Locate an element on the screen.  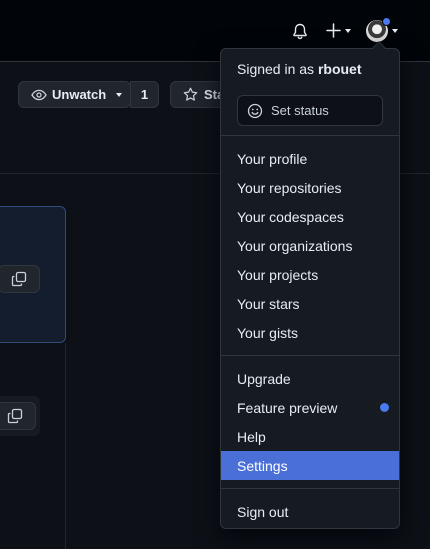
star-icon is located at coordinates (190, 94).